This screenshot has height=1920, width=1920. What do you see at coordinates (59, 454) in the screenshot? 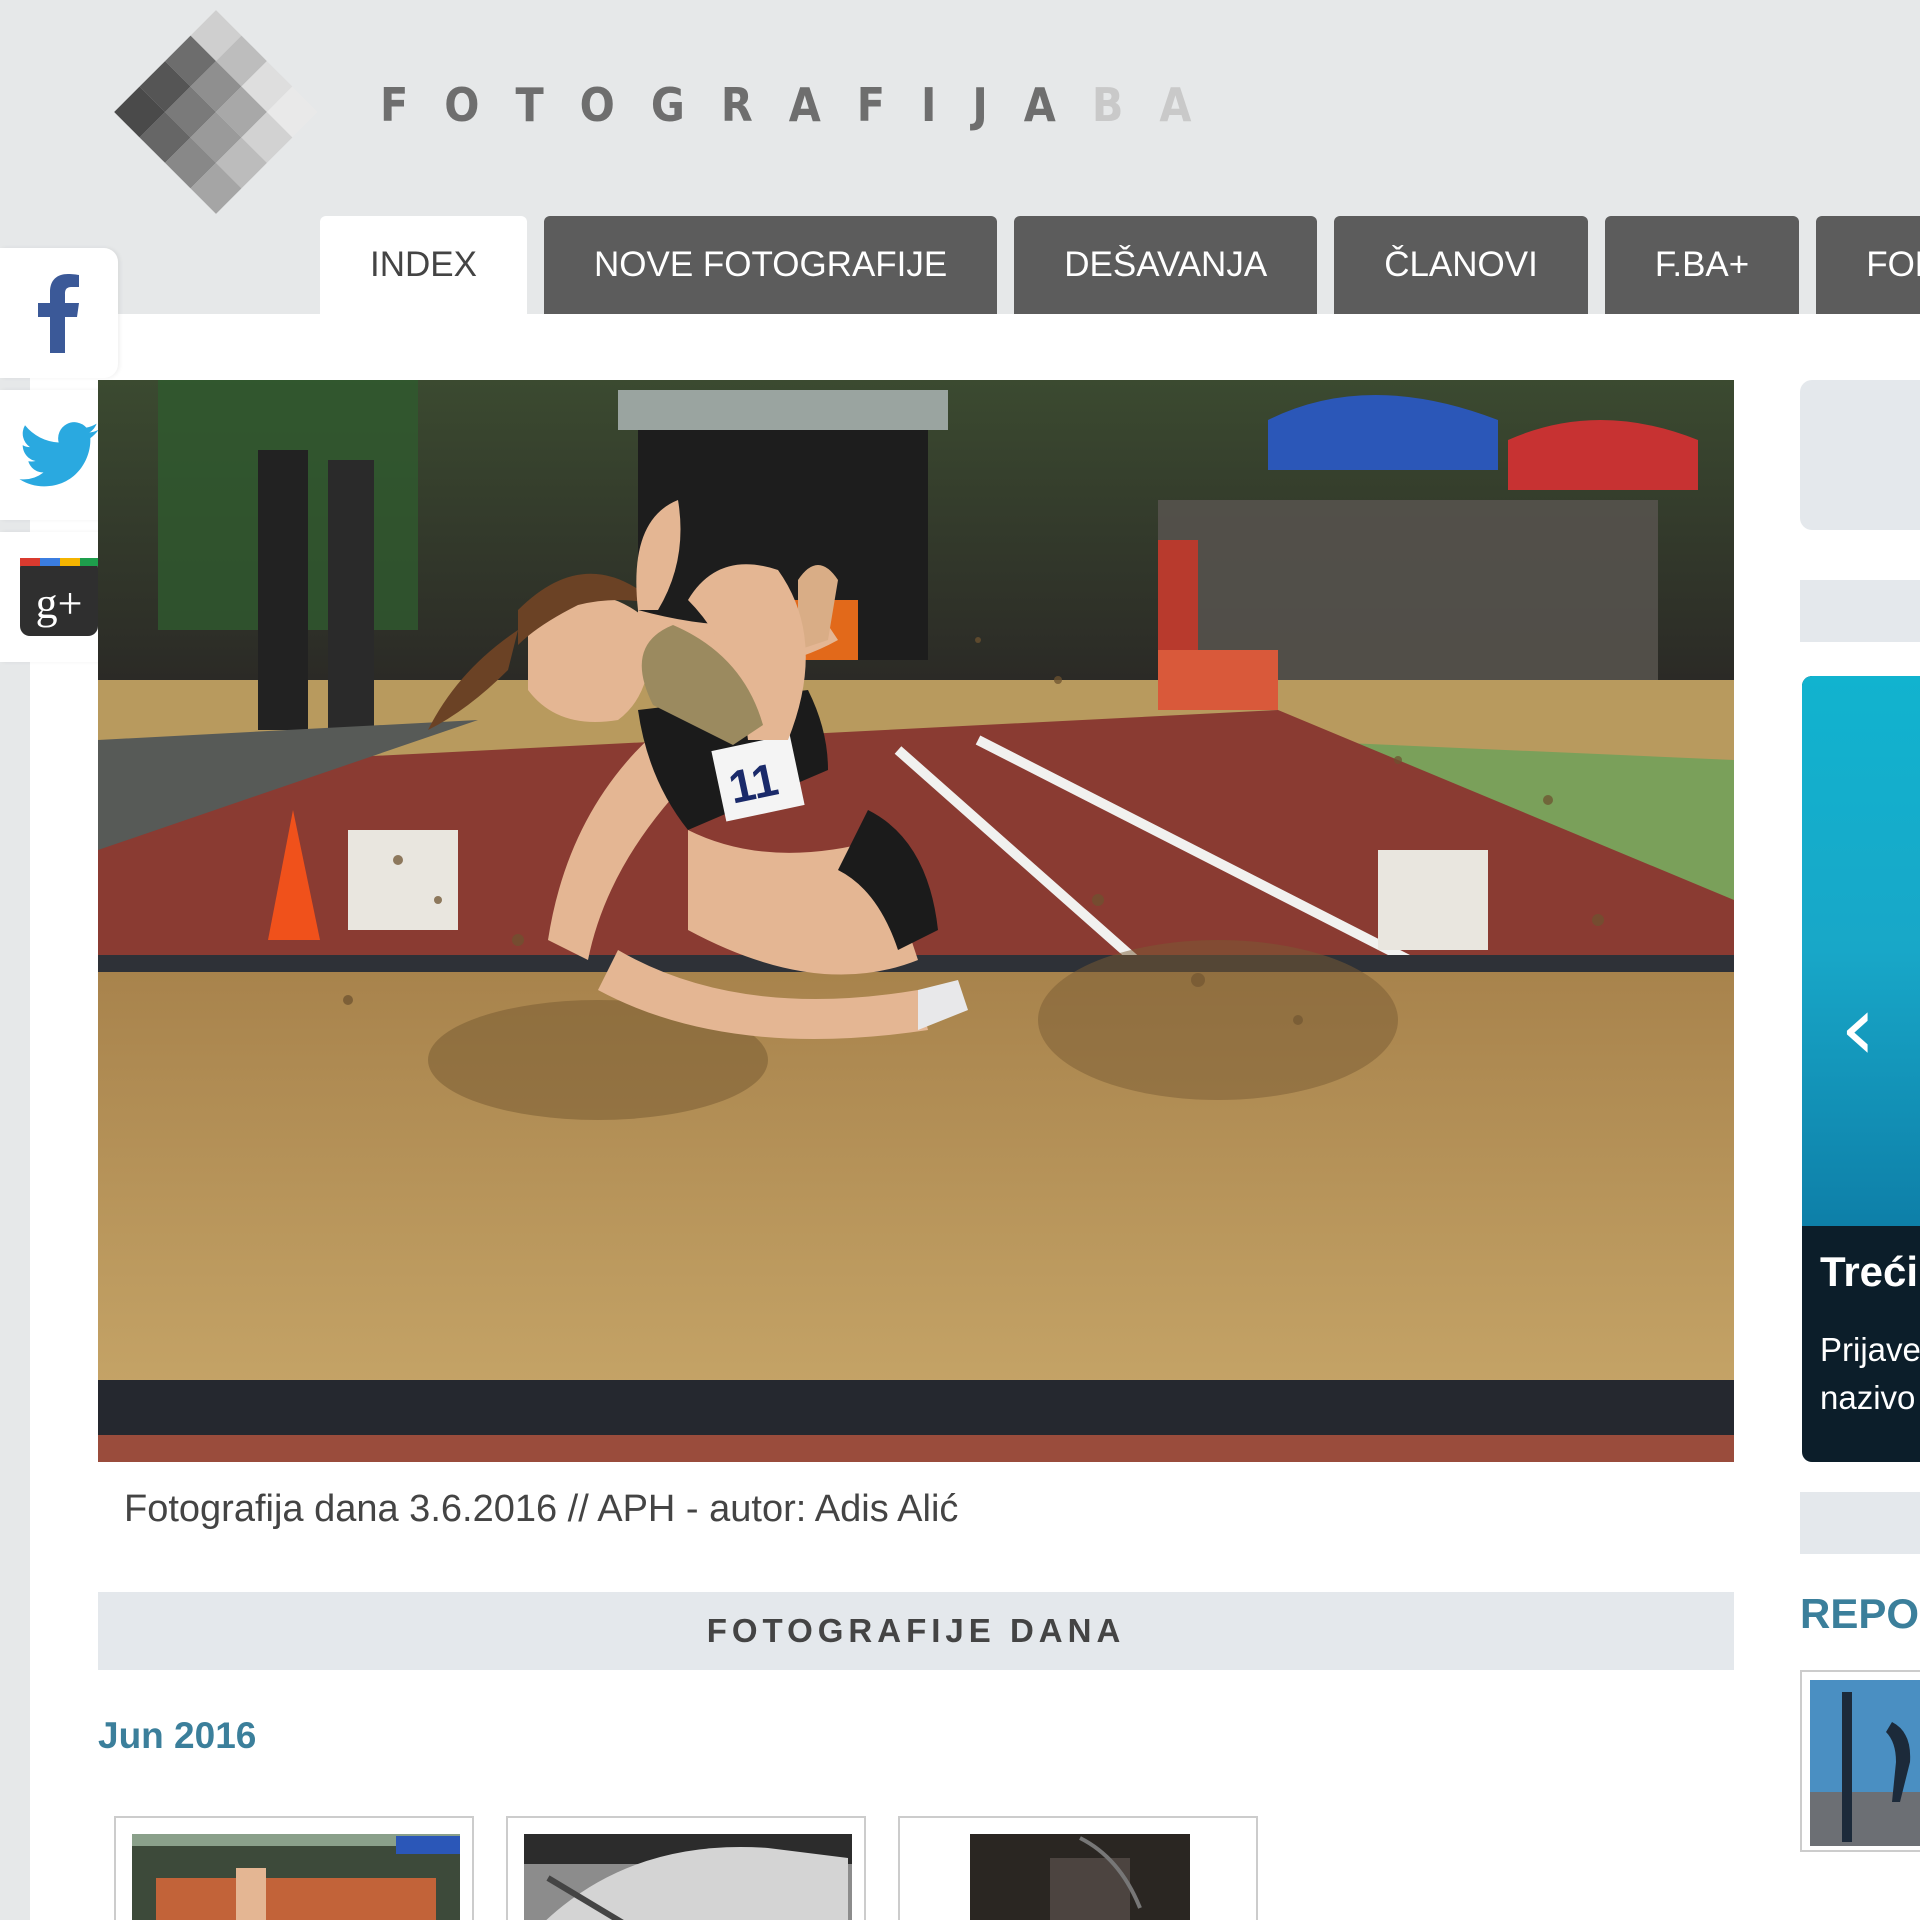
I see `twitter-icon` at bounding box center [59, 454].